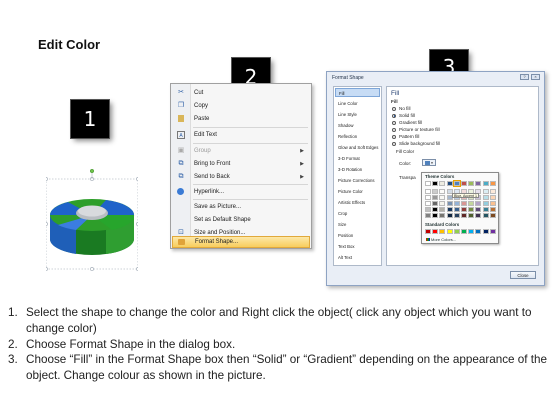 This screenshot has height=420, width=560. What do you see at coordinates (357, 147) in the screenshot?
I see `category-glow: Glow and Soft Edges` at bounding box center [357, 147].